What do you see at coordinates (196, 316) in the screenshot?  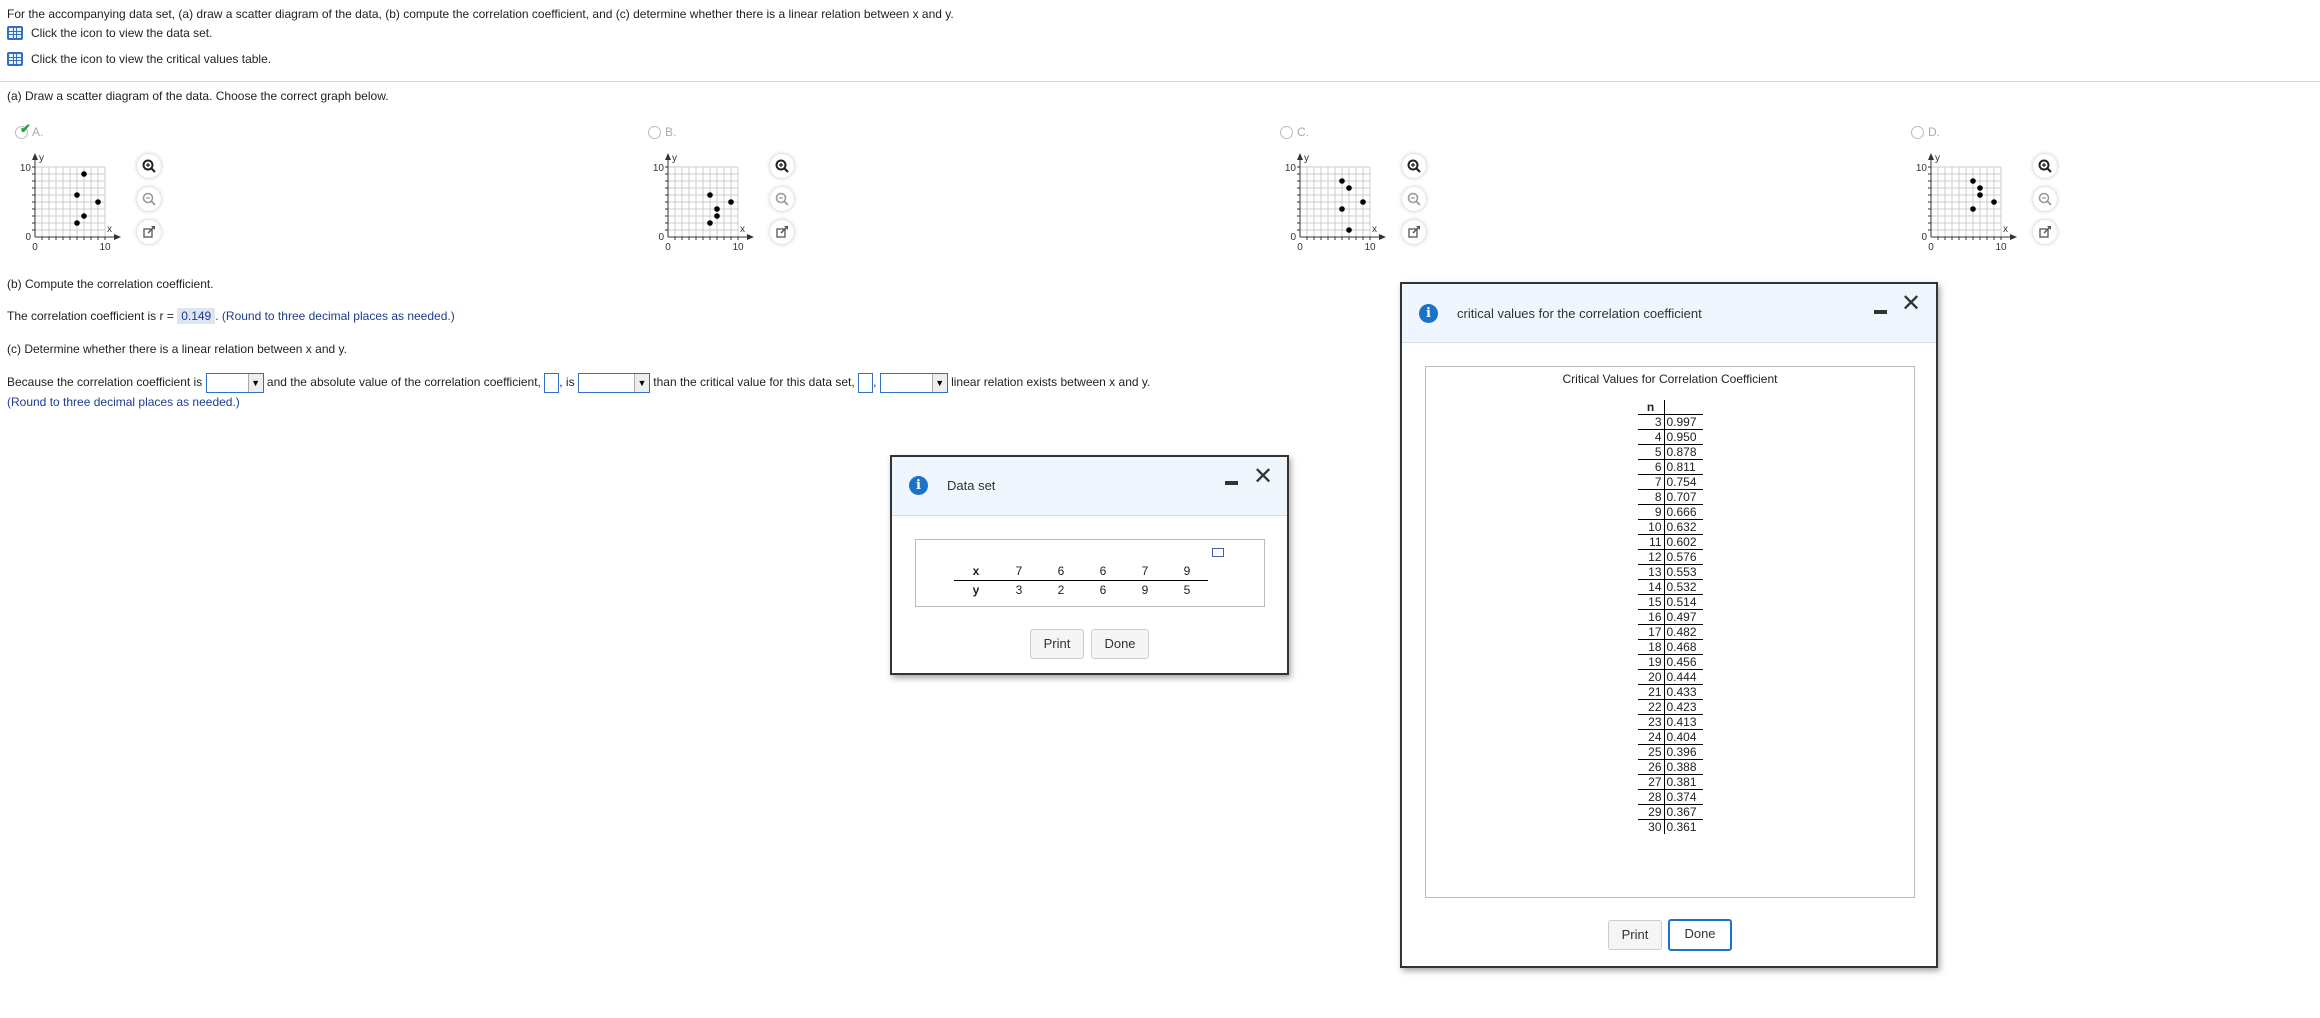 I see `correlation-input: 0.149` at bounding box center [196, 316].